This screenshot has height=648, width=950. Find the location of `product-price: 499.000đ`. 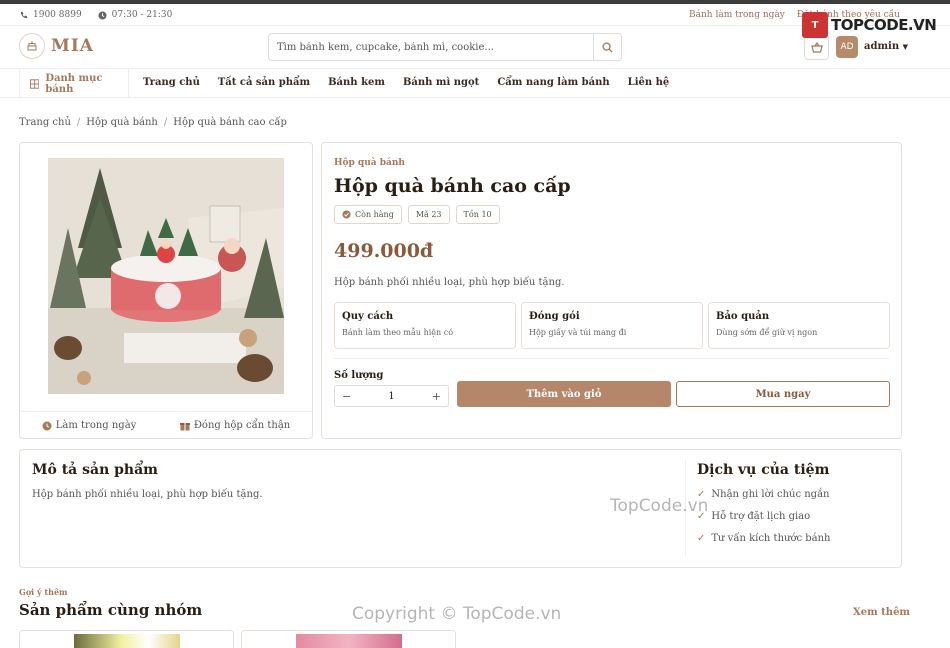

product-price: 499.000đ is located at coordinates (384, 251).